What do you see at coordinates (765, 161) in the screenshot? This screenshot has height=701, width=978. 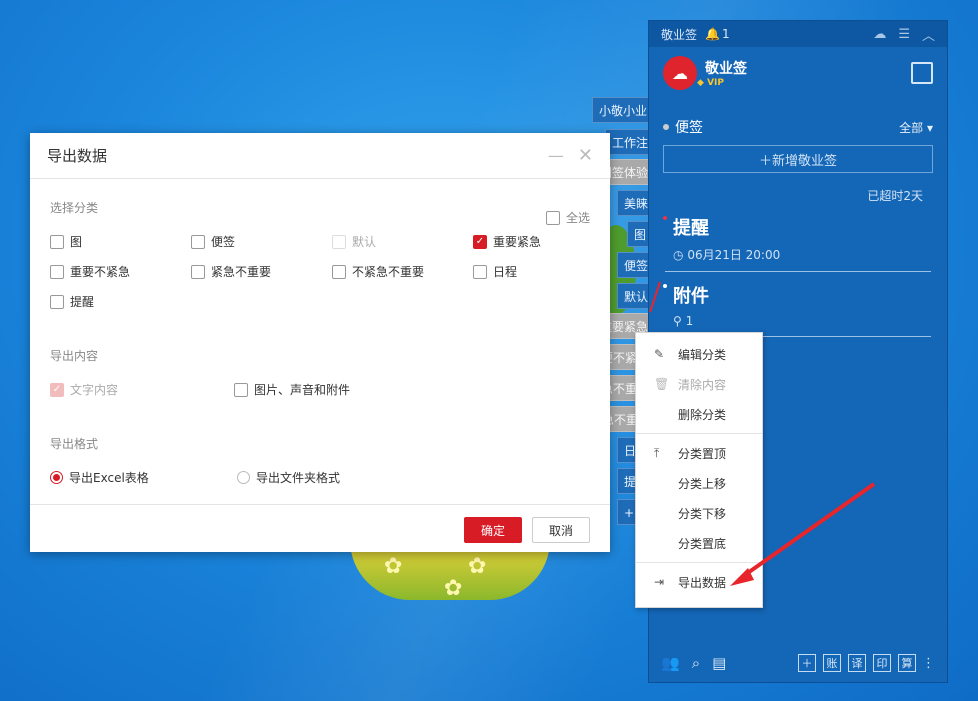 I see `plus-icon: ＋` at bounding box center [765, 161].